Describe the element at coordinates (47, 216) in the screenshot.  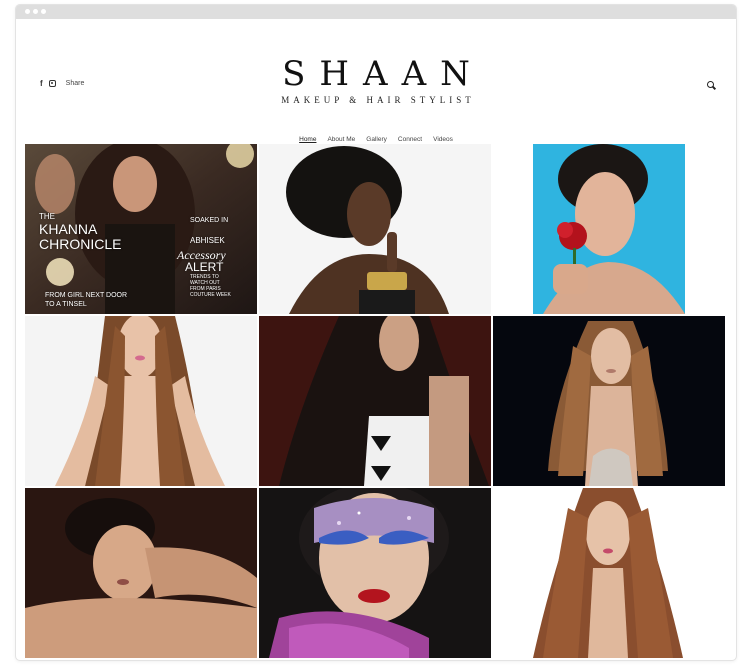
I see `magazine-text-the: THE` at that location.